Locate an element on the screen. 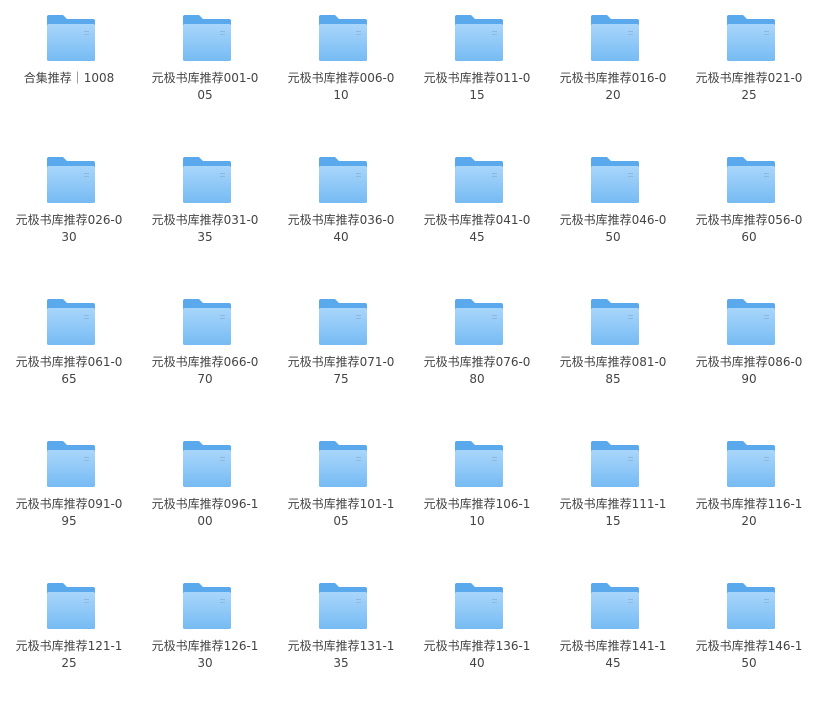 This screenshot has width=820, height=710. folder-item: 元极书库推荐126-130 is located at coordinates (204, 639).